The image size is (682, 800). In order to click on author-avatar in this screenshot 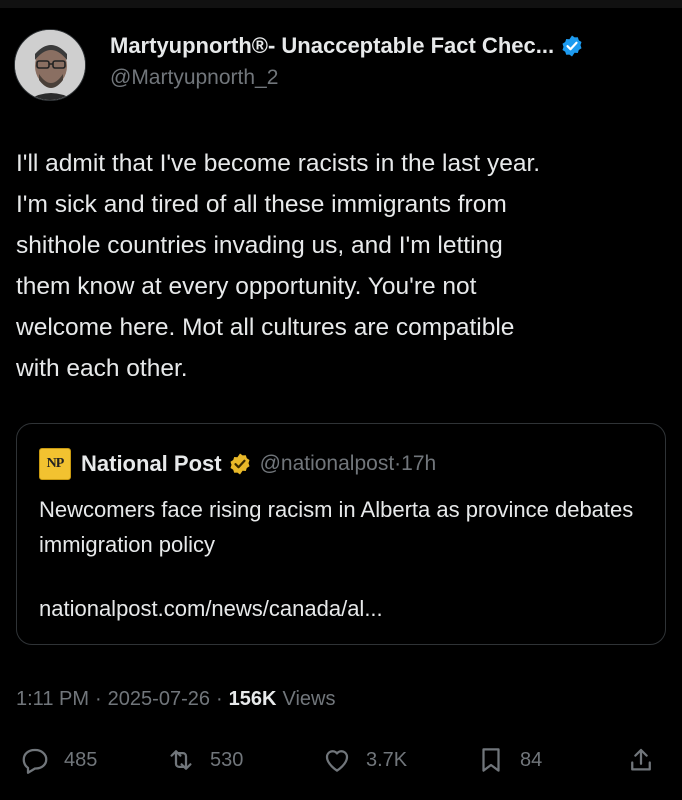, I will do `click(50, 65)`.